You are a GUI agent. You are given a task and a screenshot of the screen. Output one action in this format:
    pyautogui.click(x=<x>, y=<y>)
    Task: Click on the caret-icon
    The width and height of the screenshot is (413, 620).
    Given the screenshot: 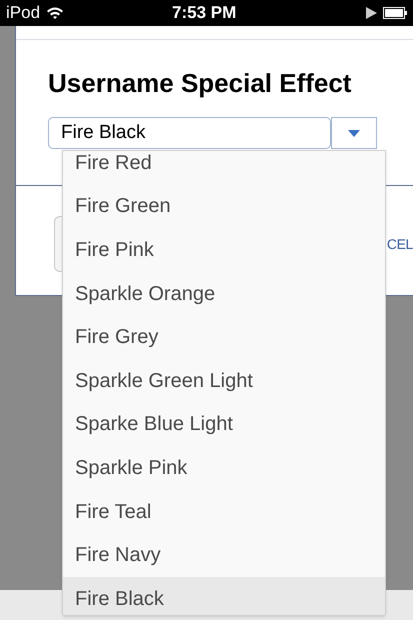 What is the action you would take?
    pyautogui.click(x=354, y=133)
    